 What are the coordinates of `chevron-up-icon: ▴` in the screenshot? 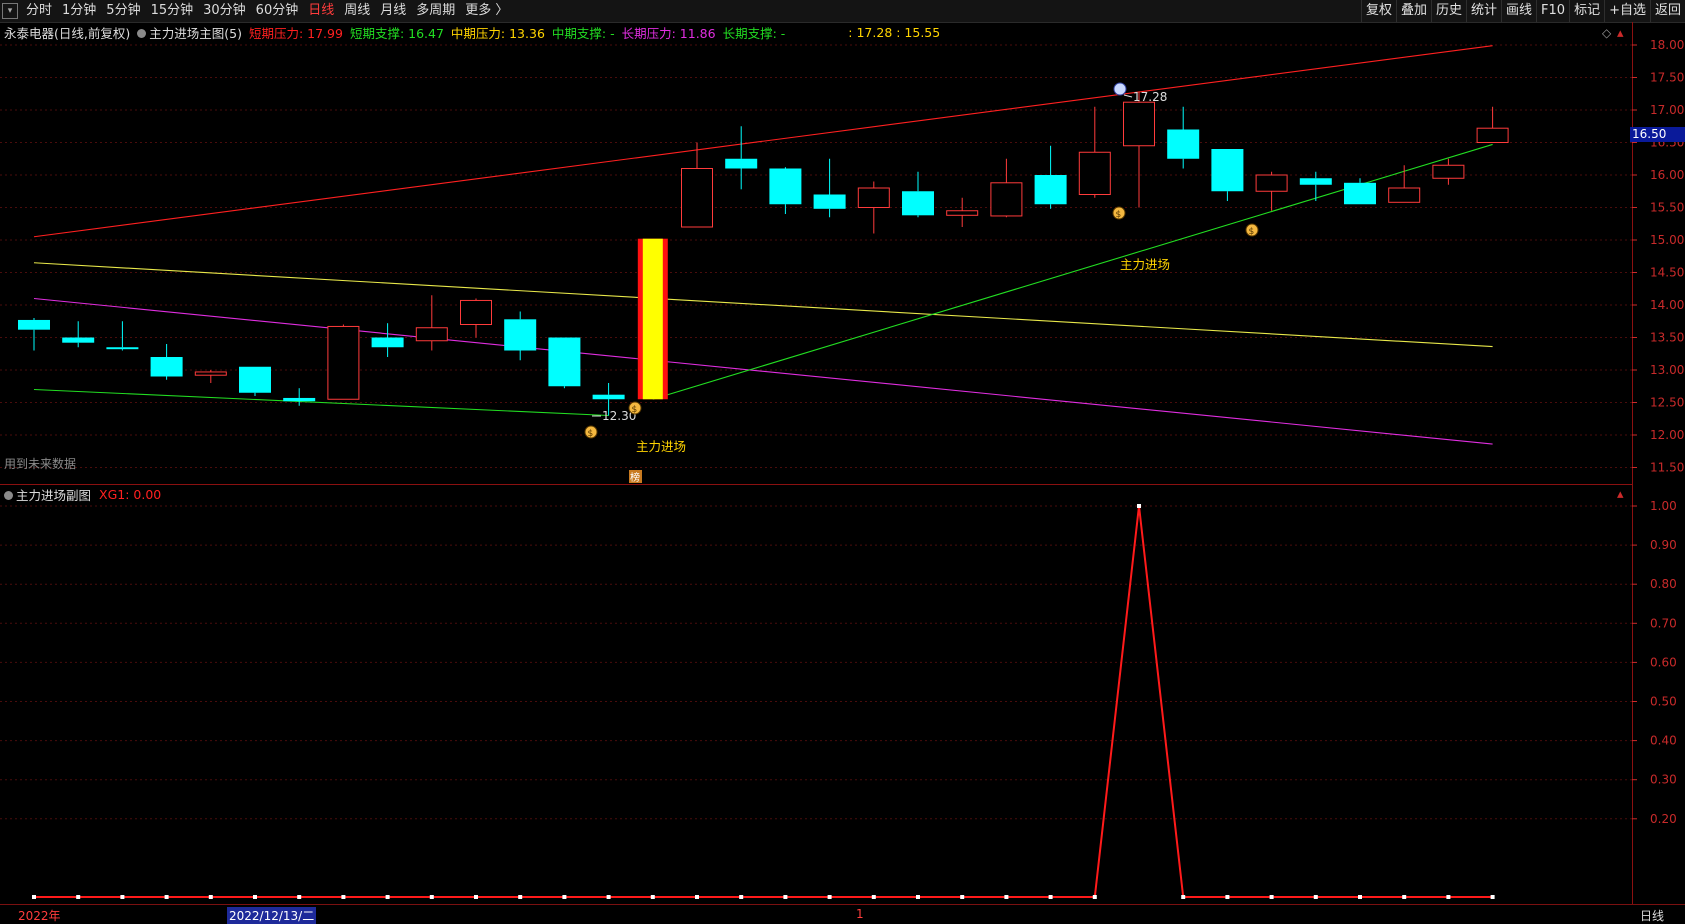 It's located at (1620, 33).